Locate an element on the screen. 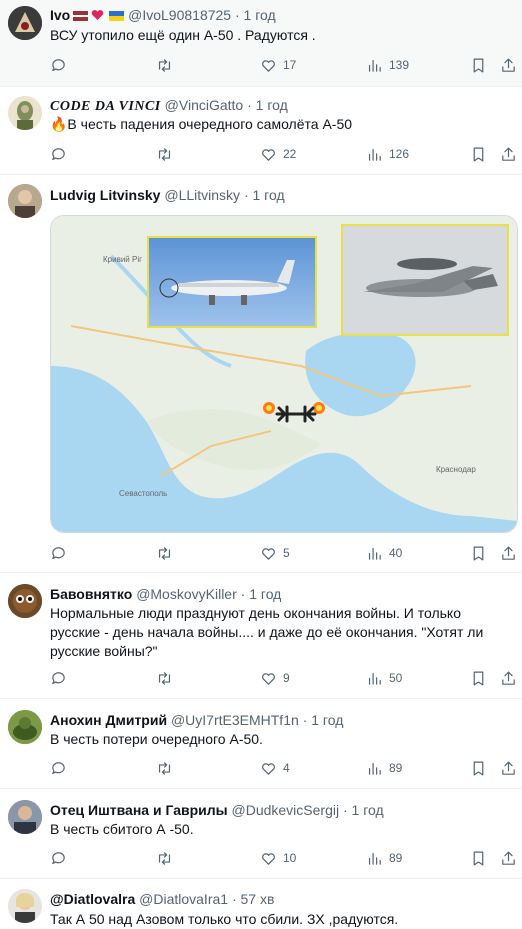 The height and width of the screenshot is (929, 522). author-handle: @IvoL90818725 is located at coordinates (179, 15).